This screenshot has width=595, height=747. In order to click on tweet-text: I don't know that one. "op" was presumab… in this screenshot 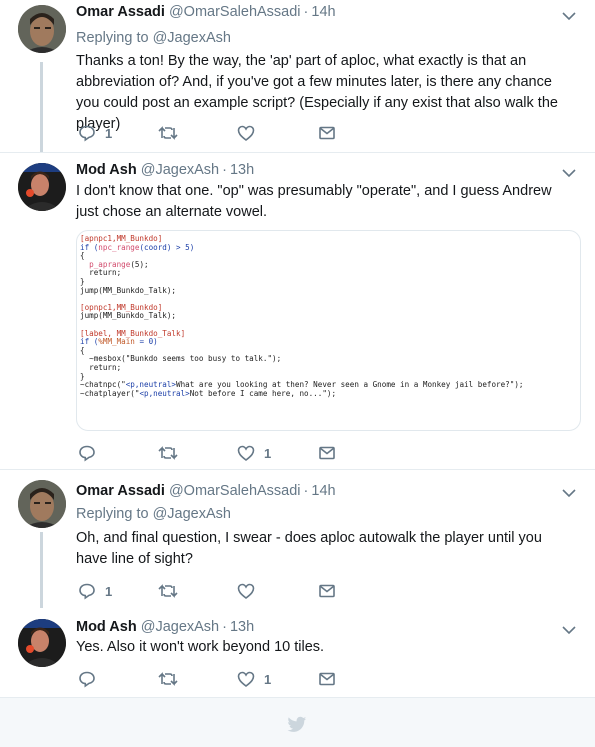, I will do `click(314, 201)`.